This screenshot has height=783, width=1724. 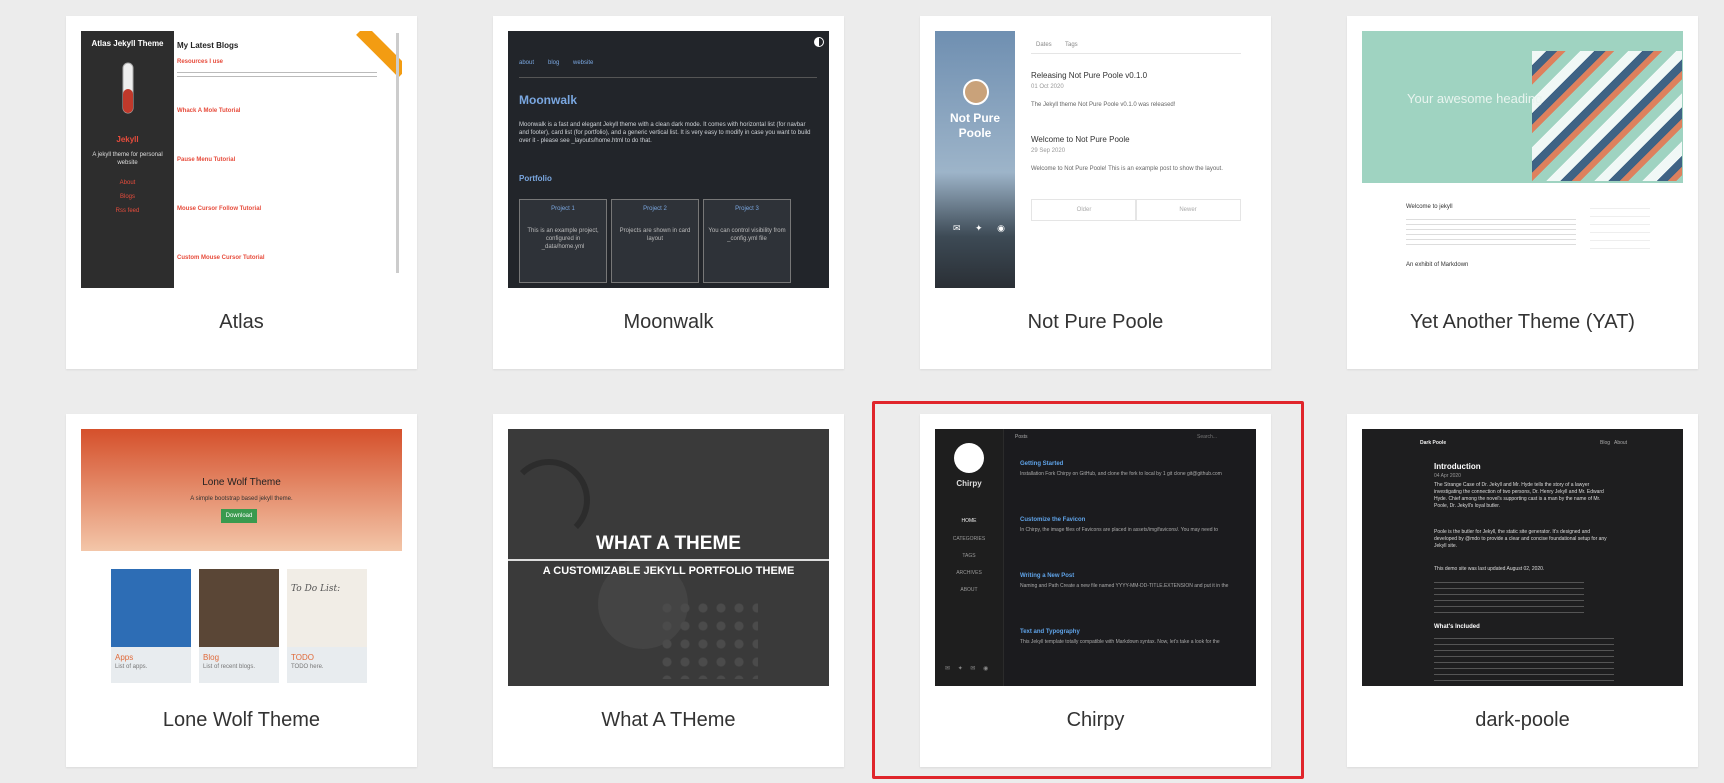 I want to click on theme-title-not-pure-poole: Not Pure Poole, so click(x=1095, y=322).